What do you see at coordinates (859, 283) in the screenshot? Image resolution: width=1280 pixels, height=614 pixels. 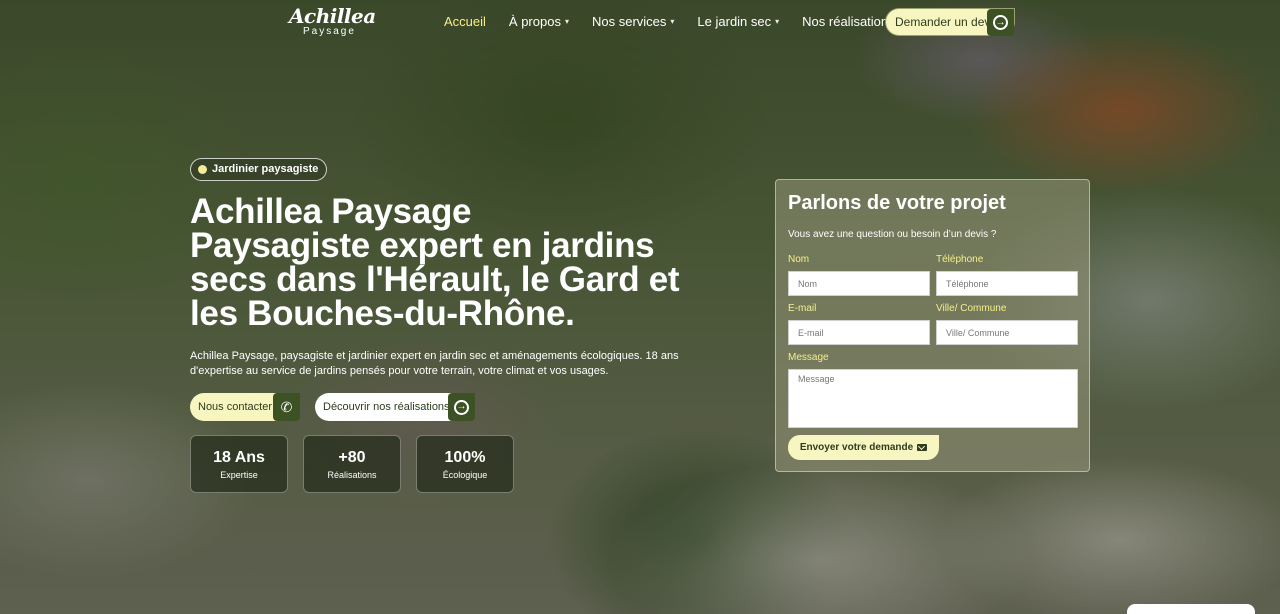 I see `name-input` at bounding box center [859, 283].